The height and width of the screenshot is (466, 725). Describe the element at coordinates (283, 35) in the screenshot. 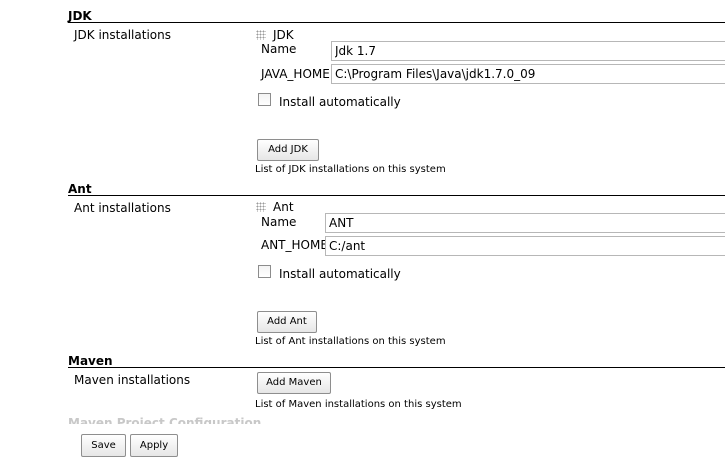

I see `jdk-item-title: JDK` at that location.